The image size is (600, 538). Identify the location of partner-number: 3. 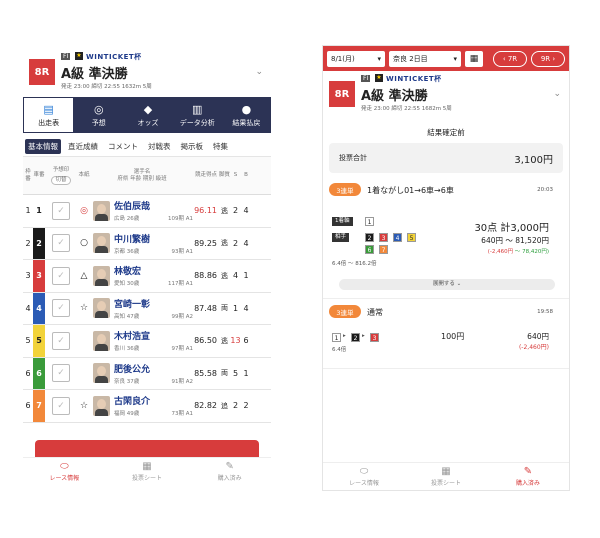
(383, 237).